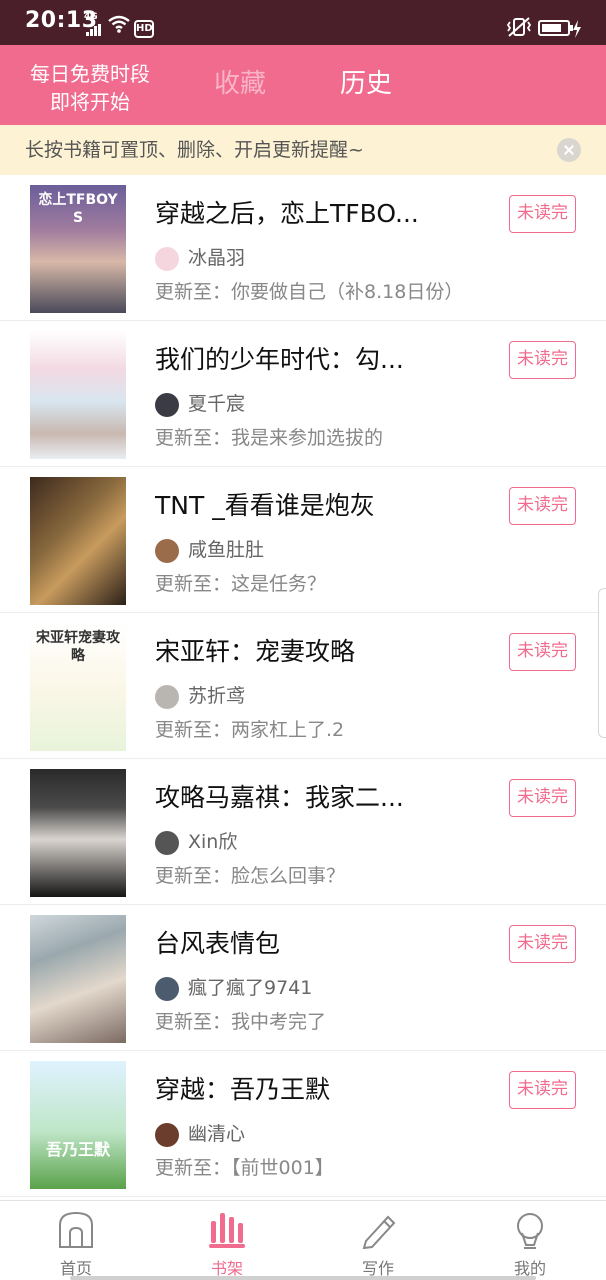 The height and width of the screenshot is (1280, 606). I want to click on book-update: 更新至：我是来参加选拔的, so click(269, 438).